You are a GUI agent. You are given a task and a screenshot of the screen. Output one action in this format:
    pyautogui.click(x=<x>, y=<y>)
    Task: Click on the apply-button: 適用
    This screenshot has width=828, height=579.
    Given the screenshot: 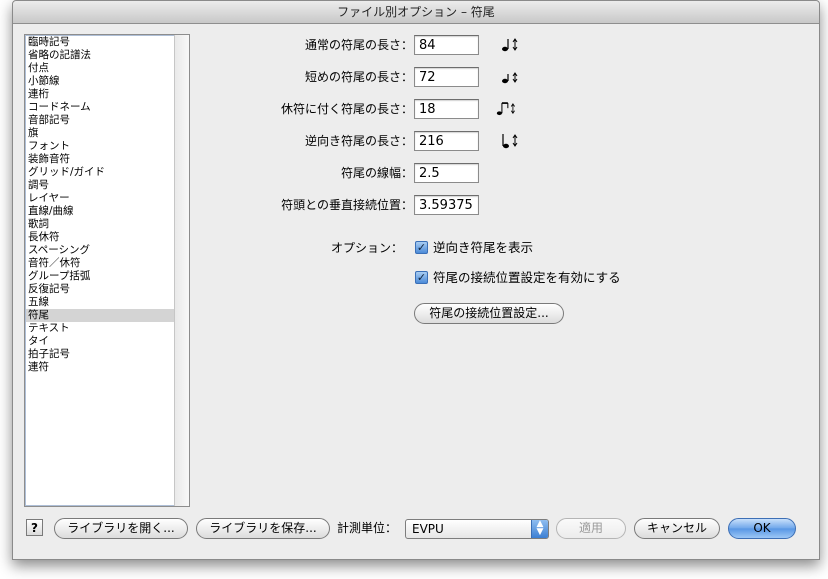 What is the action you would take?
    pyautogui.click(x=591, y=528)
    